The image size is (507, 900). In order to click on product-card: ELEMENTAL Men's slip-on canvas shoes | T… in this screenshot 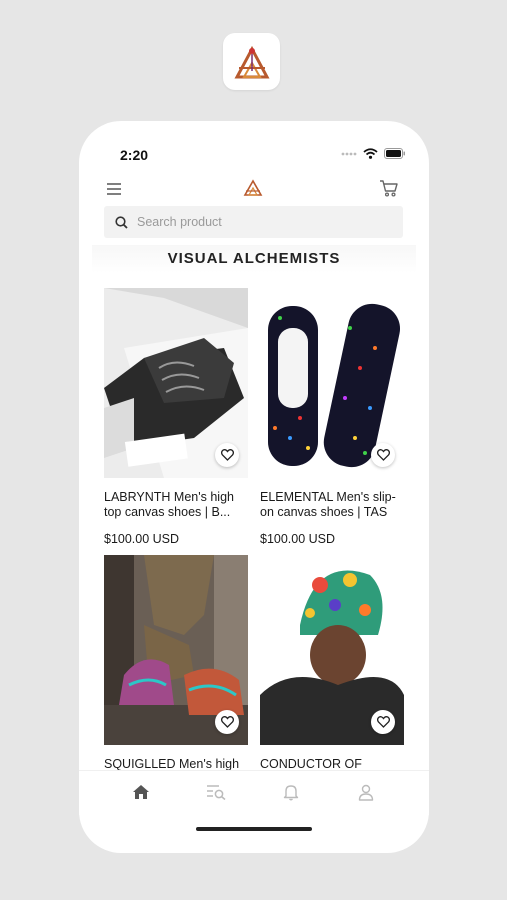, I will do `click(332, 417)`.